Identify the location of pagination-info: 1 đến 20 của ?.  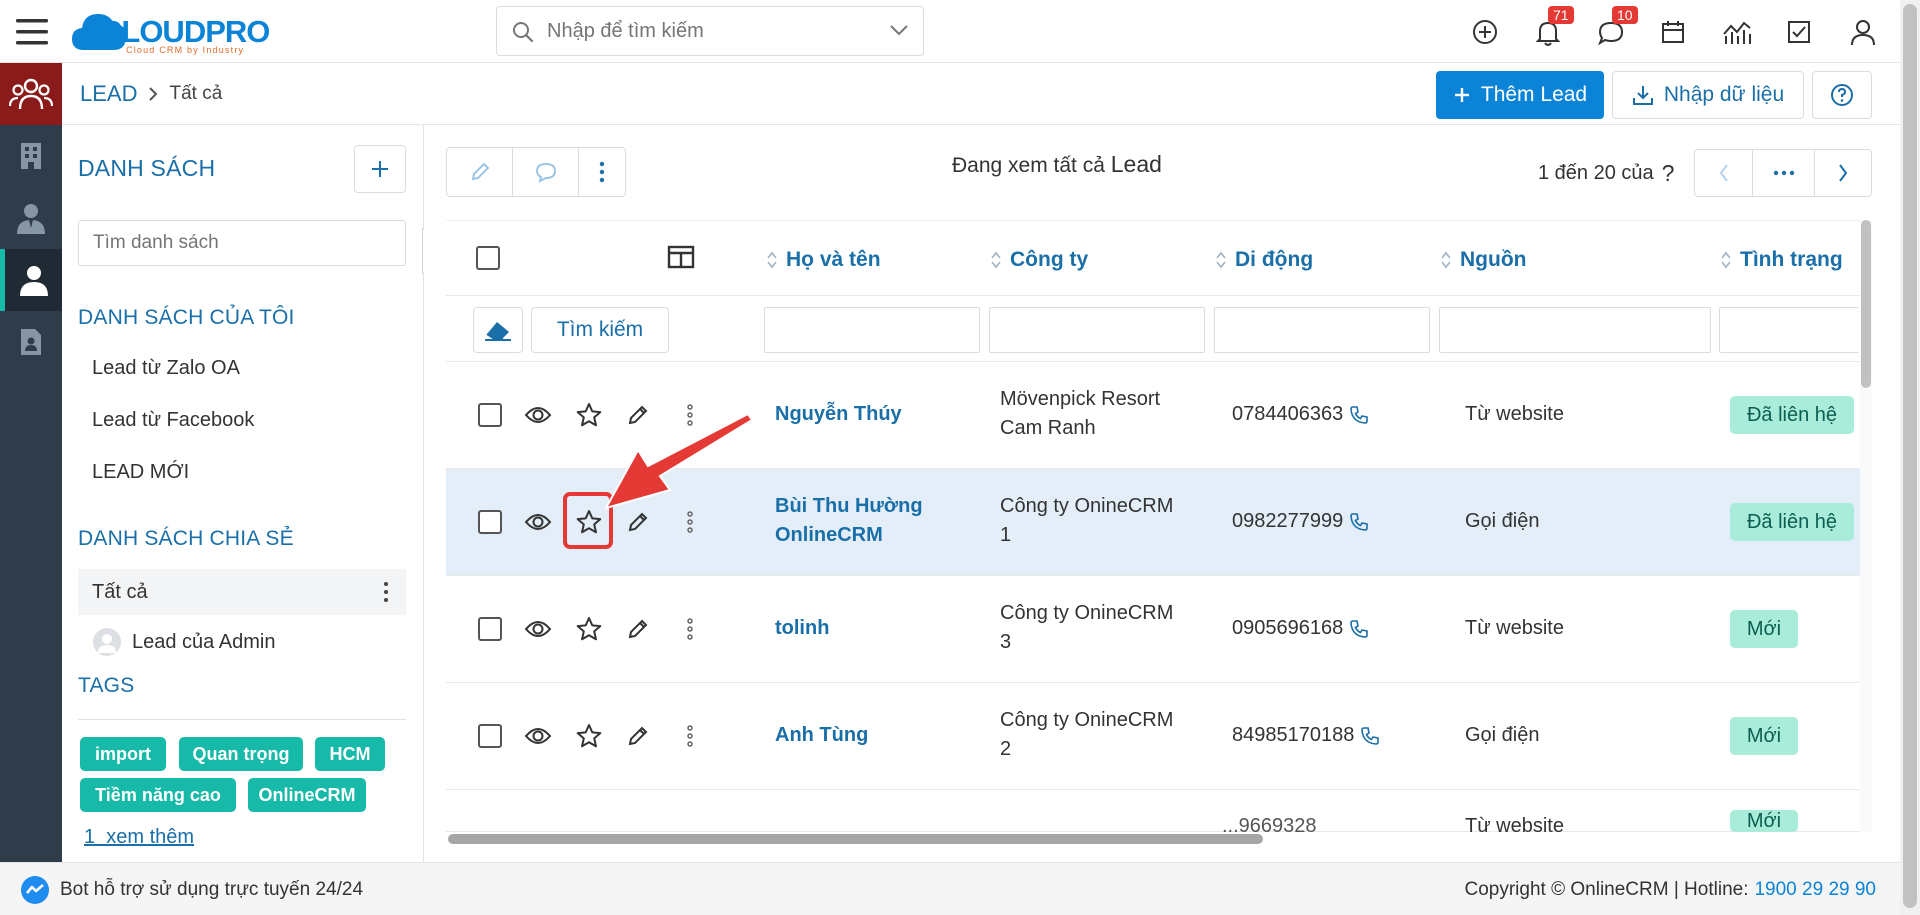
(1606, 173).